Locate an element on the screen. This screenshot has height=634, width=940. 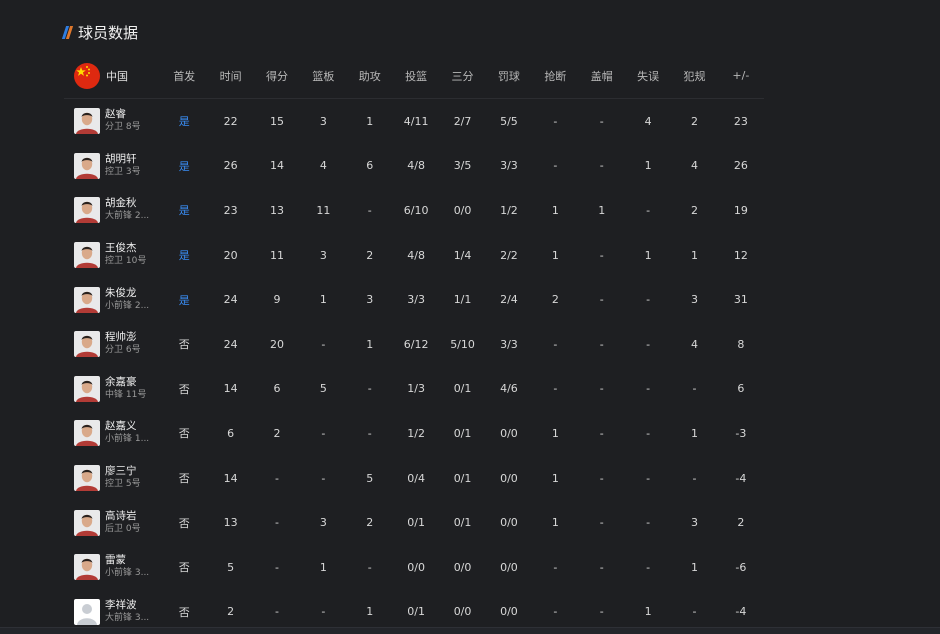
player-cell: 余嘉豪 中锋 11号 is located at coordinates (112, 388).